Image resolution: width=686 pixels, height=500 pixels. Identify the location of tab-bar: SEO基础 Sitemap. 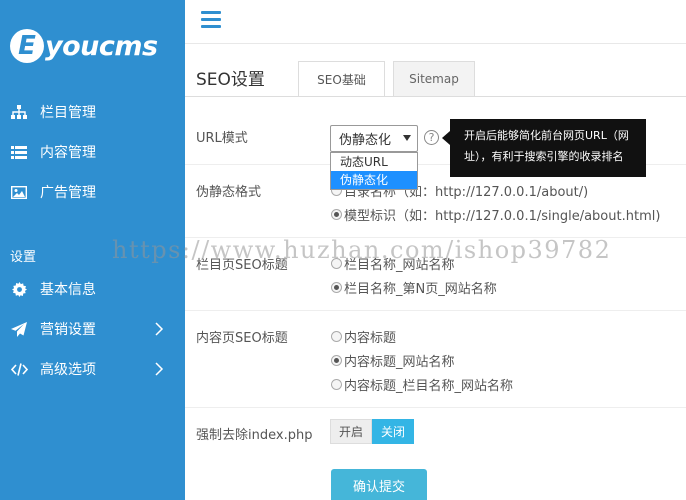
(390, 79).